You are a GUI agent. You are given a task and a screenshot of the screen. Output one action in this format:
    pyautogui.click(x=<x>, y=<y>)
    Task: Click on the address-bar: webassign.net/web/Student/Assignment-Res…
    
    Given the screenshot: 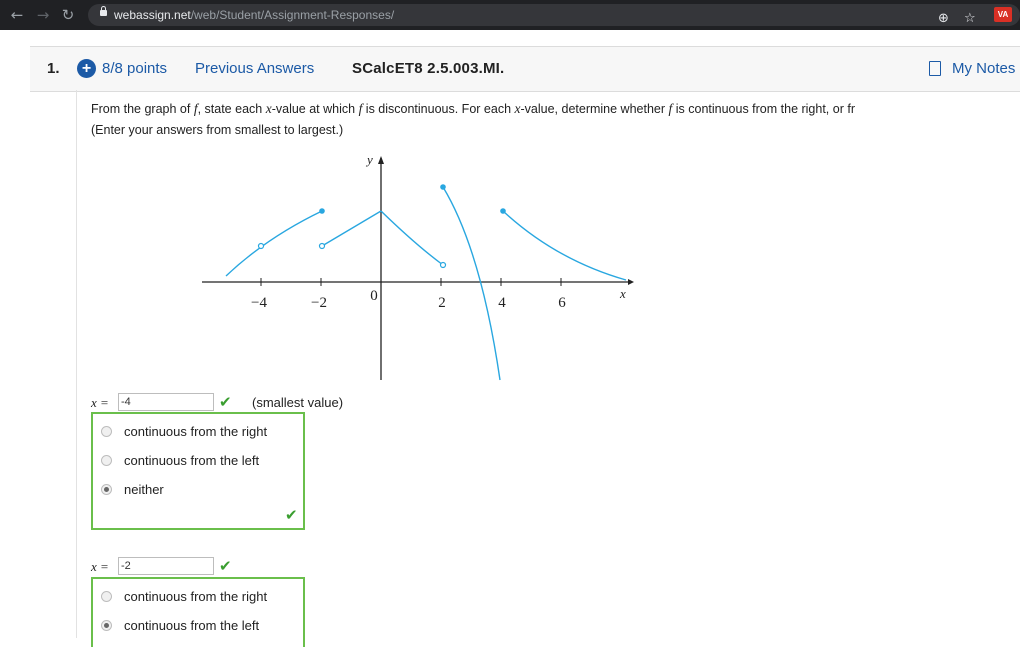 What is the action you would take?
    pyautogui.click(x=554, y=15)
    